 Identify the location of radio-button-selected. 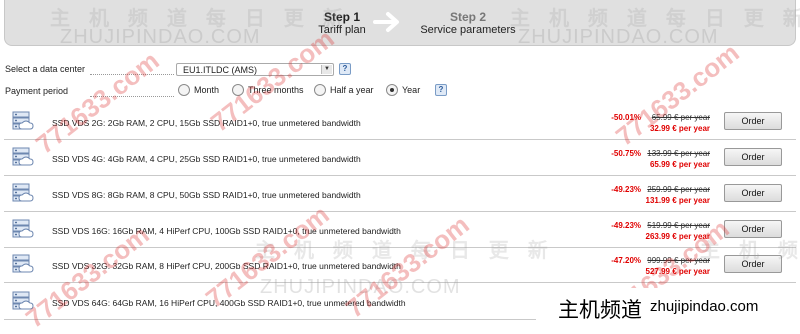
(392, 90).